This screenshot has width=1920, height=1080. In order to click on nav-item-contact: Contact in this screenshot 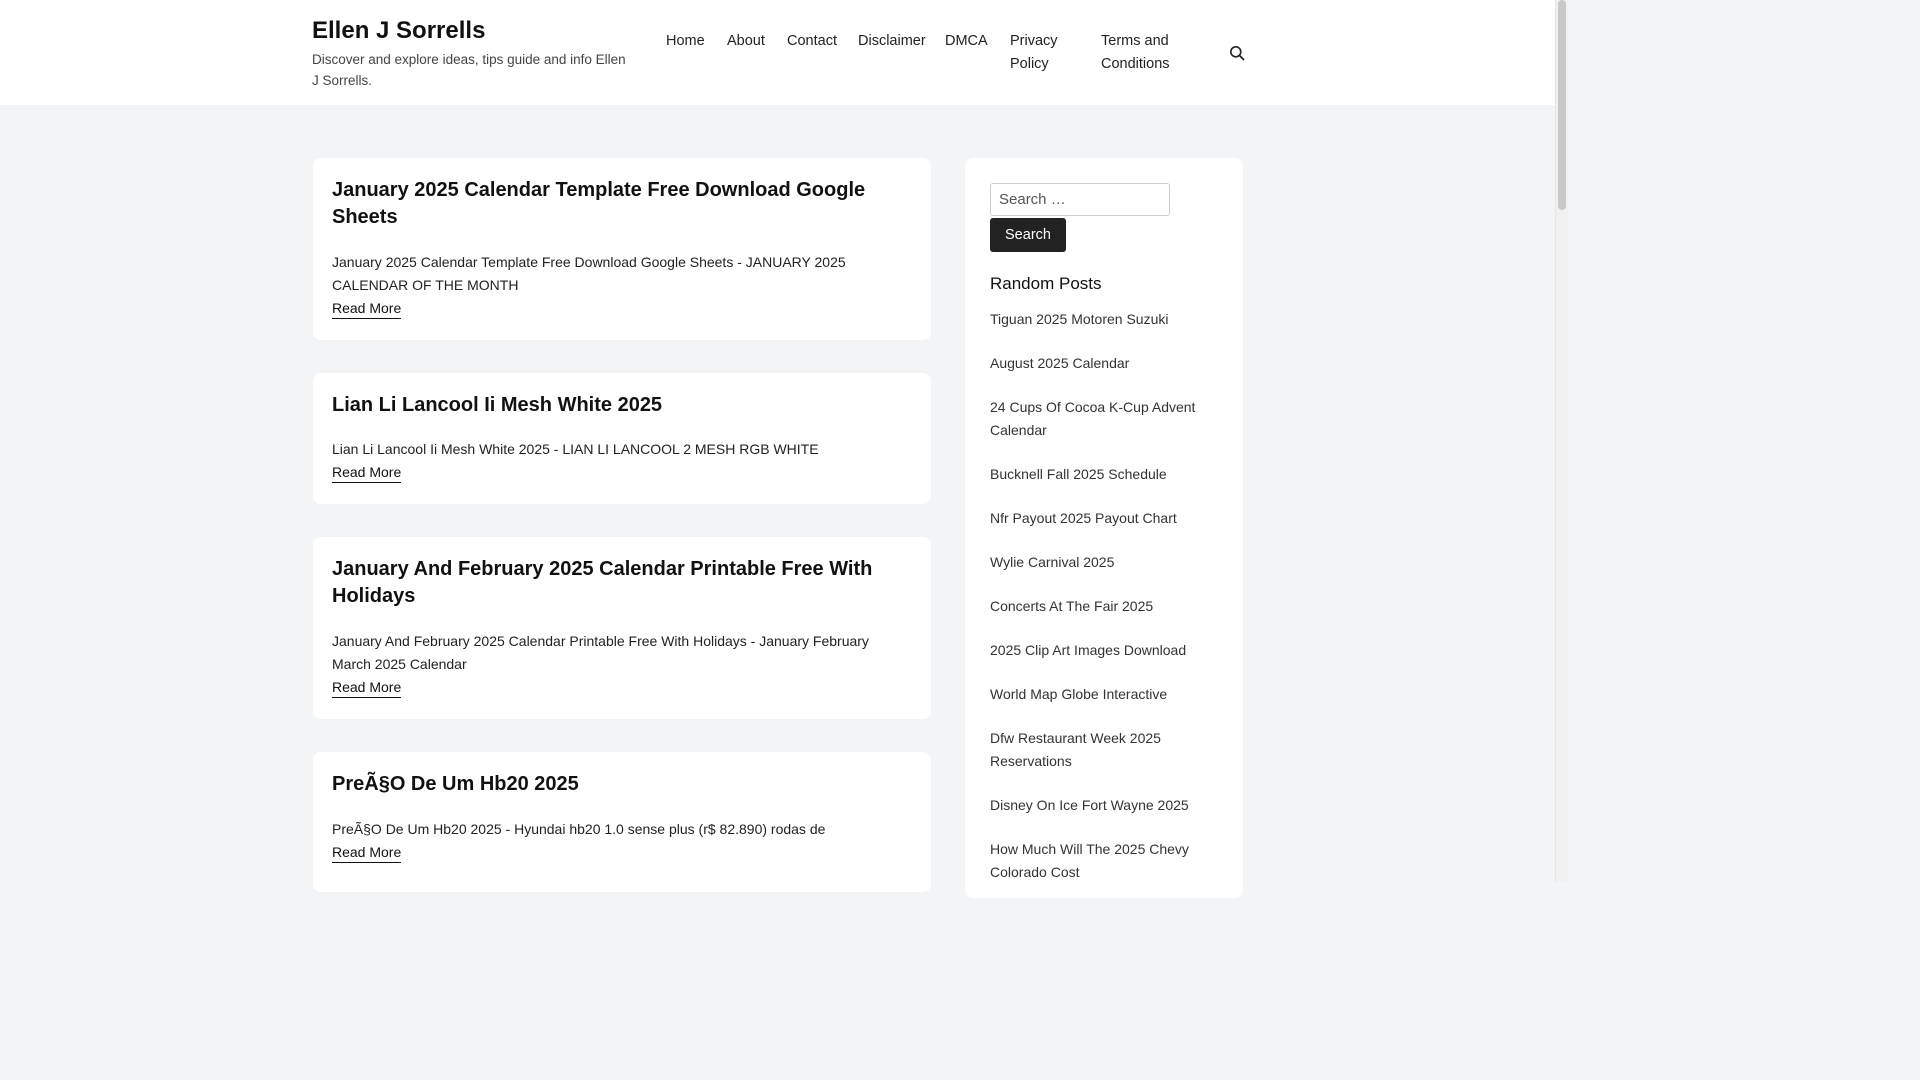, I will do `click(812, 41)`.